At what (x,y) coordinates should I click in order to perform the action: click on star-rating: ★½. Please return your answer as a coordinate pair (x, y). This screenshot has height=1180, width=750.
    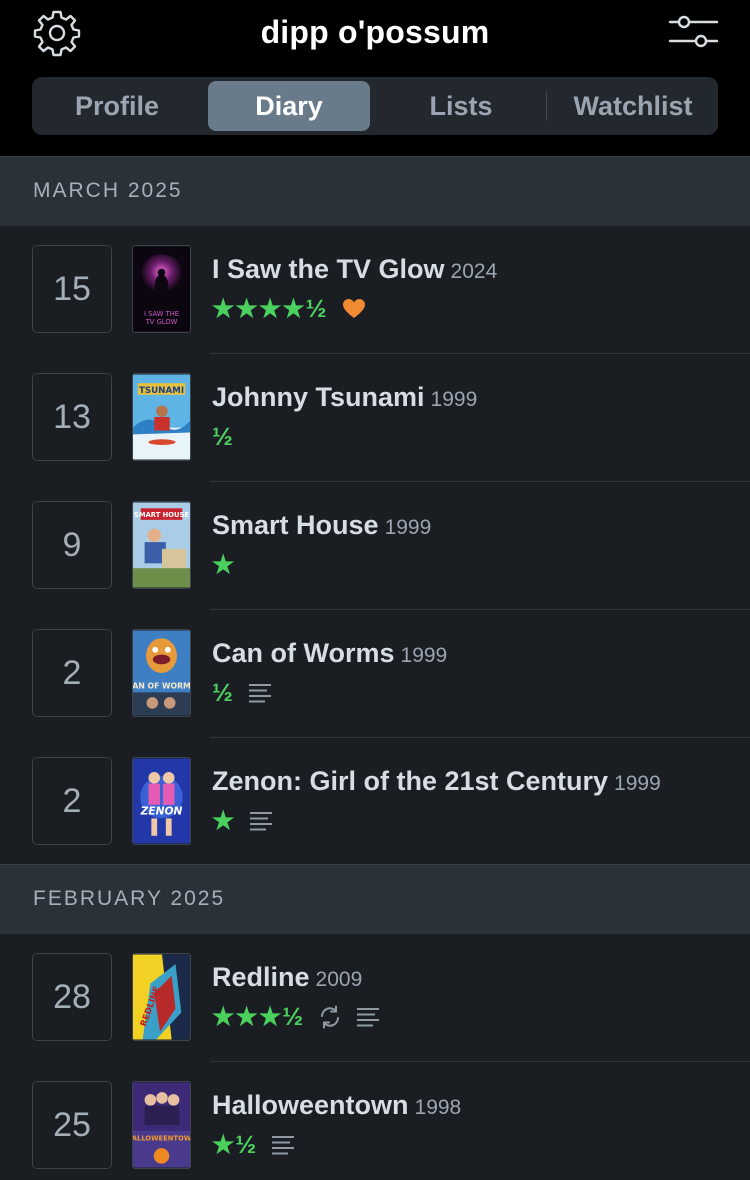
    Looking at the image, I should click on (235, 1145).